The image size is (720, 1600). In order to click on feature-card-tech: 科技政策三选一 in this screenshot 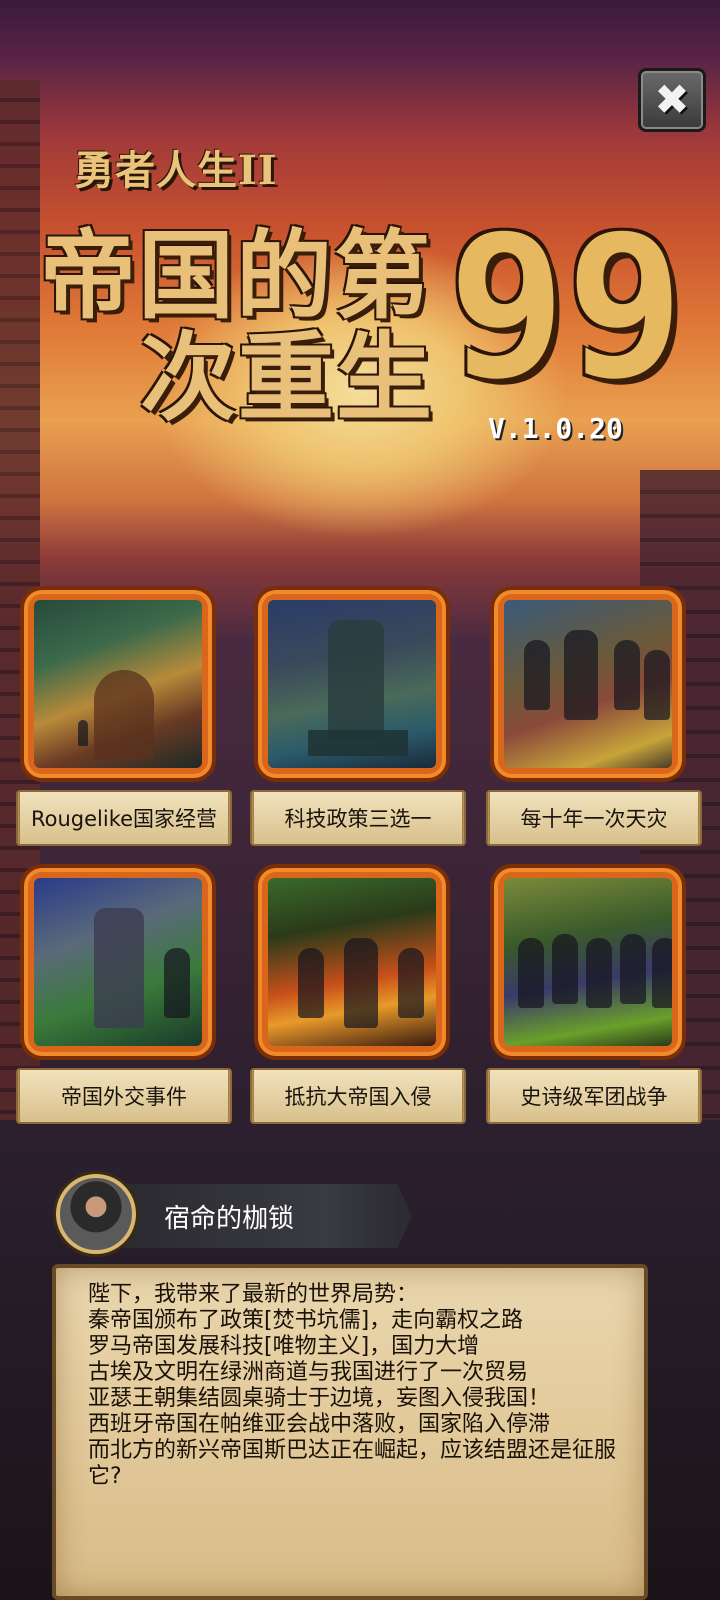, I will do `click(358, 719)`.